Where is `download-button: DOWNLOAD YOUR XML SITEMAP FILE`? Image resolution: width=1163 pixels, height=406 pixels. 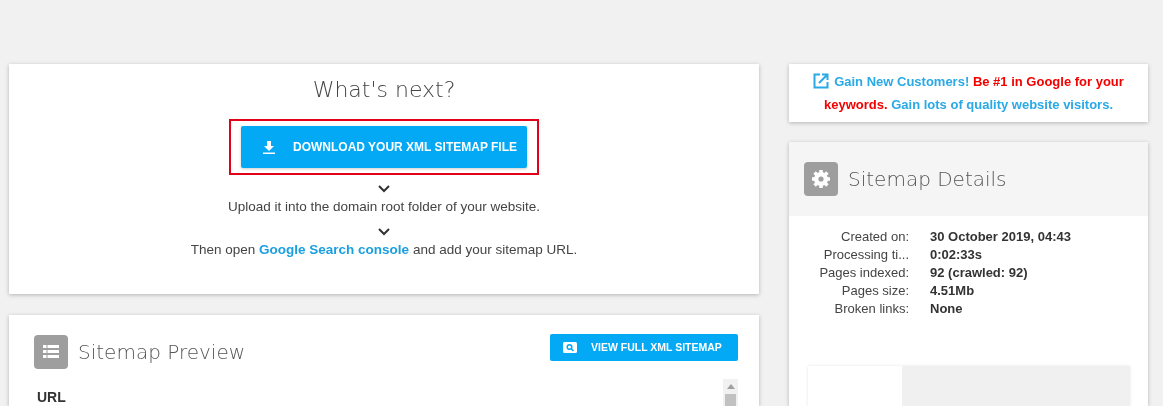
download-button: DOWNLOAD YOUR XML SITEMAP FILE is located at coordinates (384, 147).